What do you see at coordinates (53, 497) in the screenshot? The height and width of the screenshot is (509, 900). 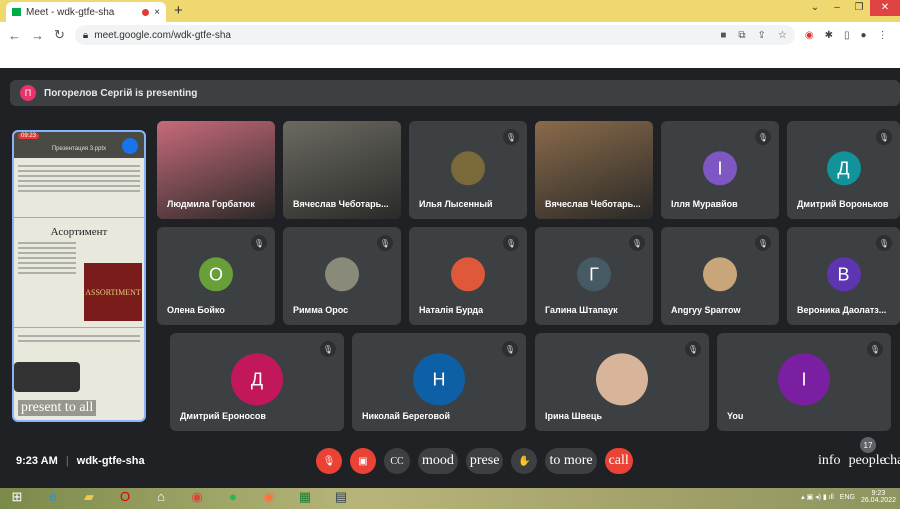 I see `ie-icon: e` at bounding box center [53, 497].